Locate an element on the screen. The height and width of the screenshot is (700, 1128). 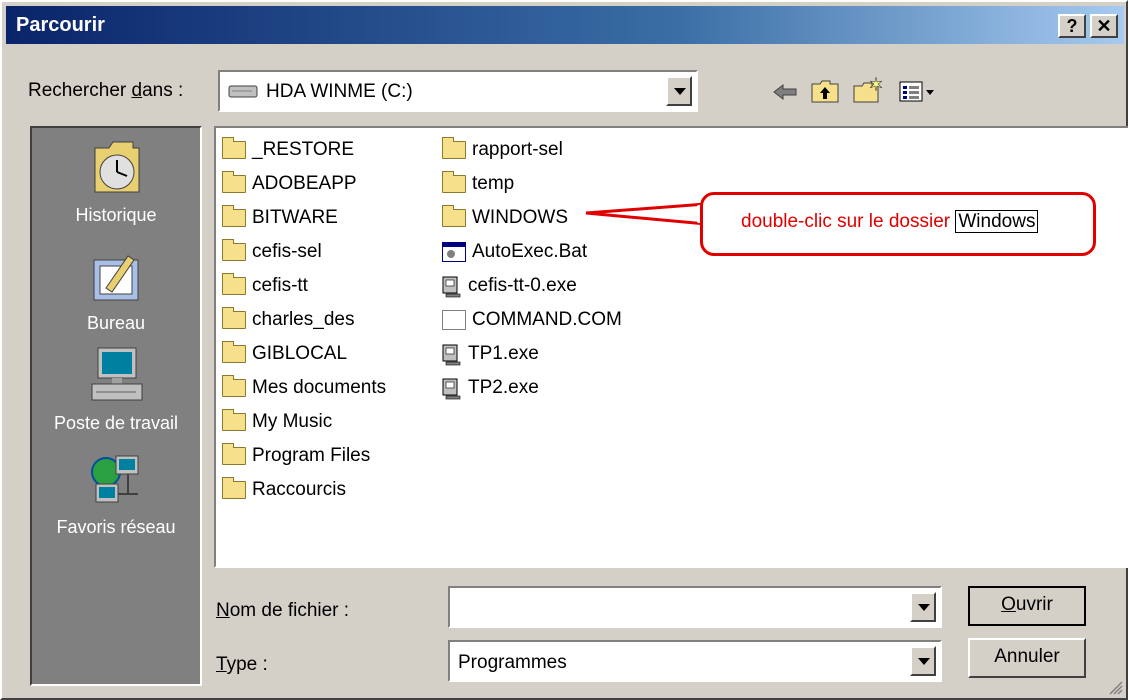
file-item-folder: ADOBEAPP is located at coordinates (289, 184).